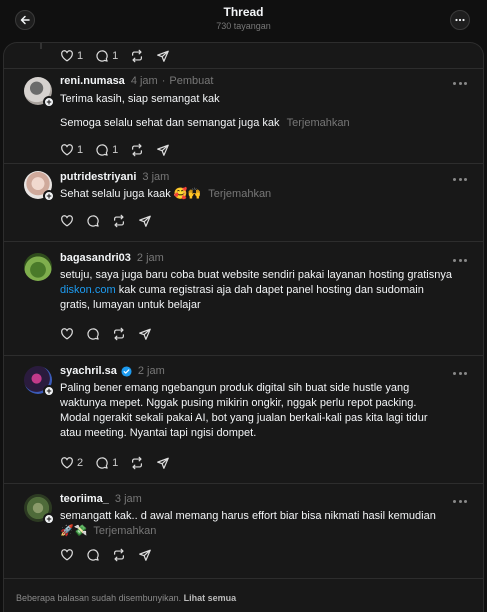  Describe the element at coordinates (80, 56) in the screenshot. I see `like-count: 1` at that location.